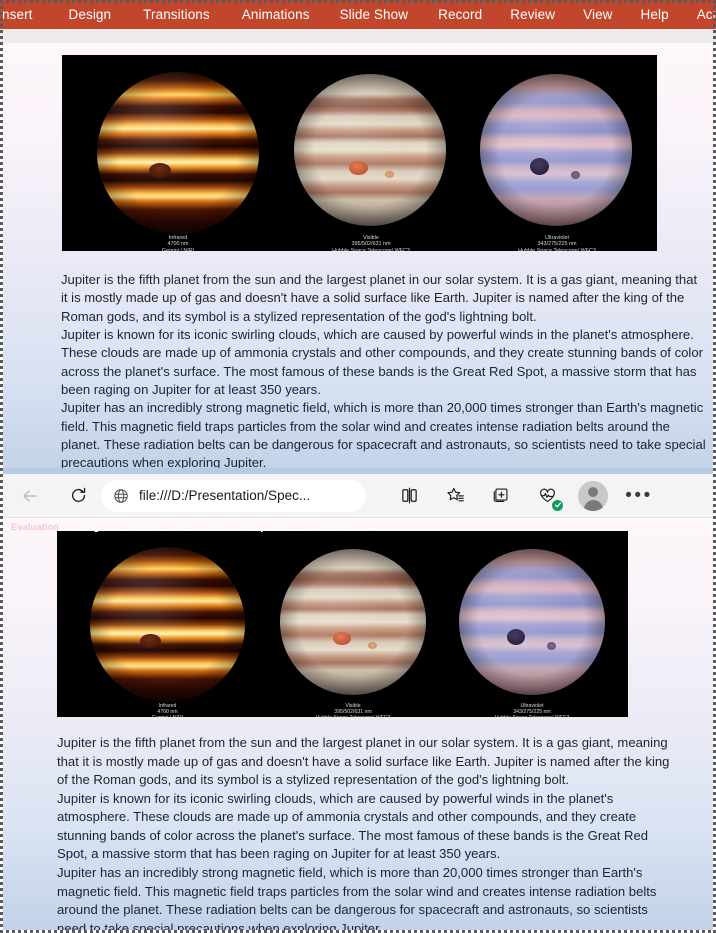  I want to click on planet-visible, so click(370, 150).